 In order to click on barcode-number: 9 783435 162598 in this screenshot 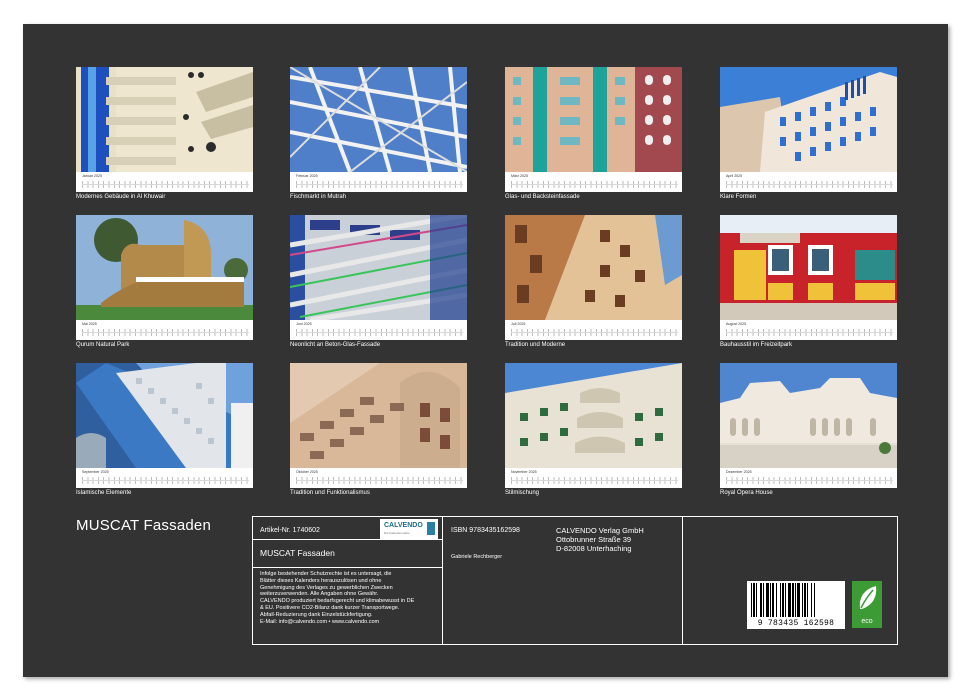, I will do `click(796, 623)`.